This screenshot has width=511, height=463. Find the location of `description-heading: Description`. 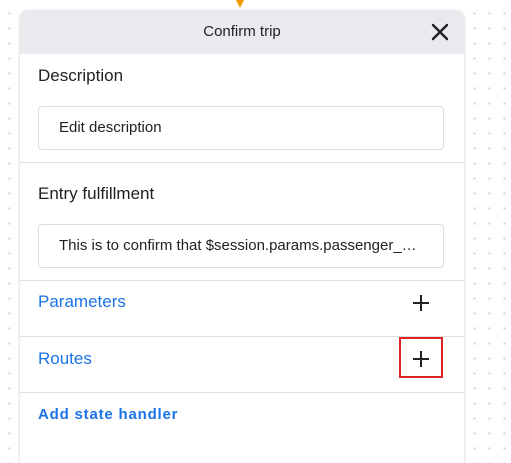

description-heading: Description is located at coordinates (81, 75).